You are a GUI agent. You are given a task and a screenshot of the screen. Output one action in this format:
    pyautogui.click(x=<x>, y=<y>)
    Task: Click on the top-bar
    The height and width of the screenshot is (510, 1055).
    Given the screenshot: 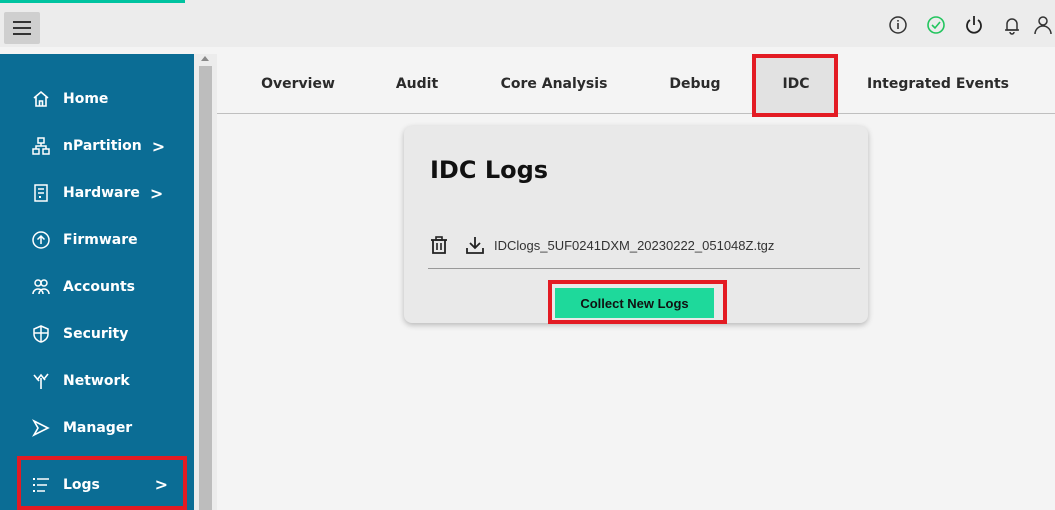 What is the action you would take?
    pyautogui.click(x=527, y=23)
    